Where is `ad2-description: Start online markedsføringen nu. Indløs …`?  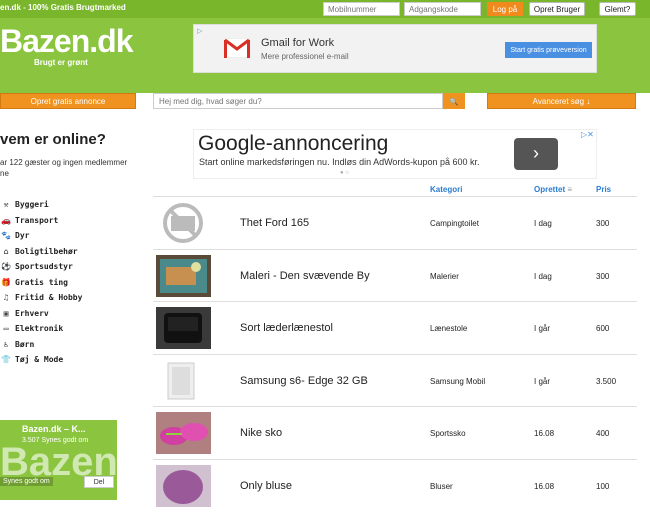
ad2-description: Start online markedsføringen nu. Indløs … is located at coordinates (339, 162).